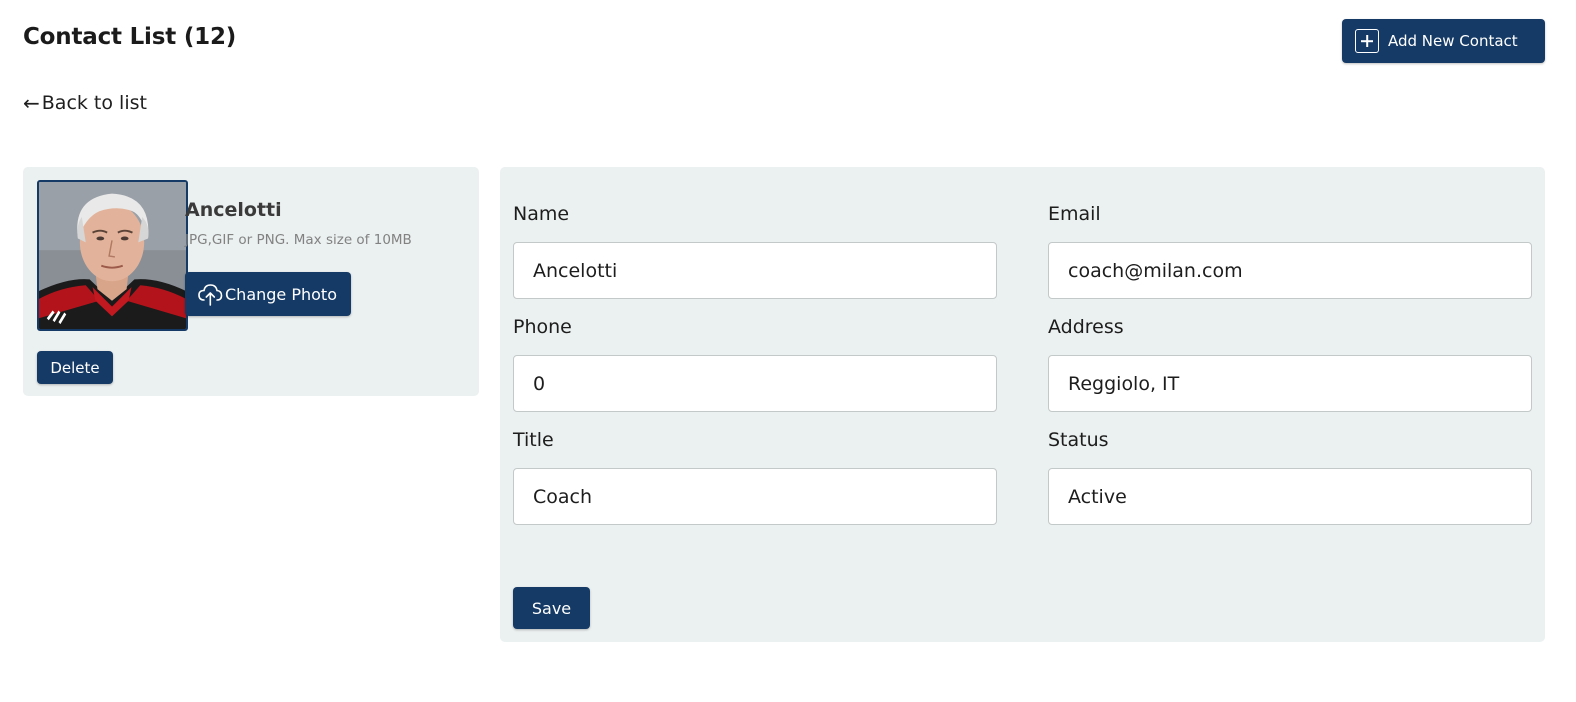  I want to click on address-input, so click(1290, 383).